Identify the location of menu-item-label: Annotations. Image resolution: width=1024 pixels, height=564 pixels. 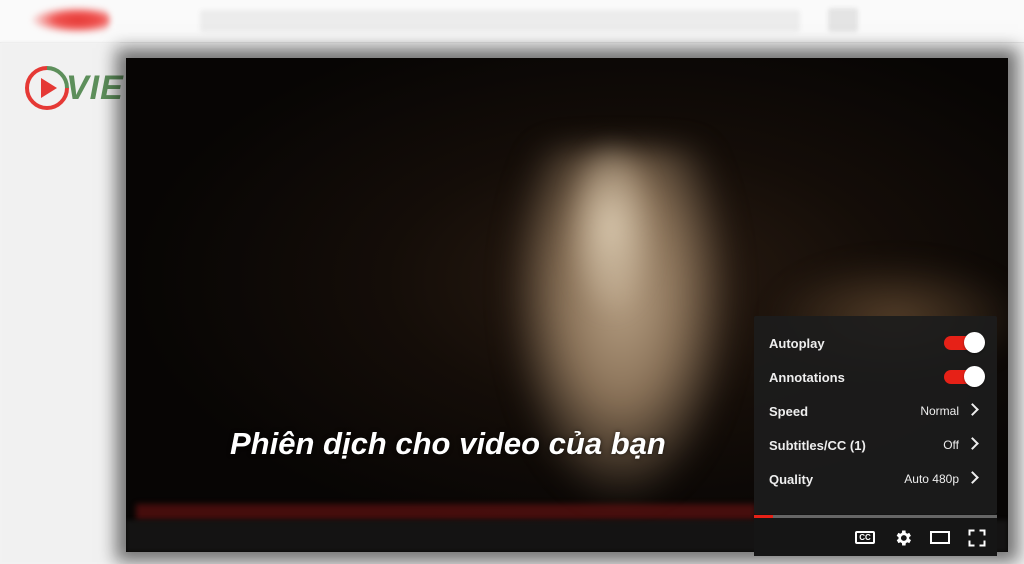
(807, 377).